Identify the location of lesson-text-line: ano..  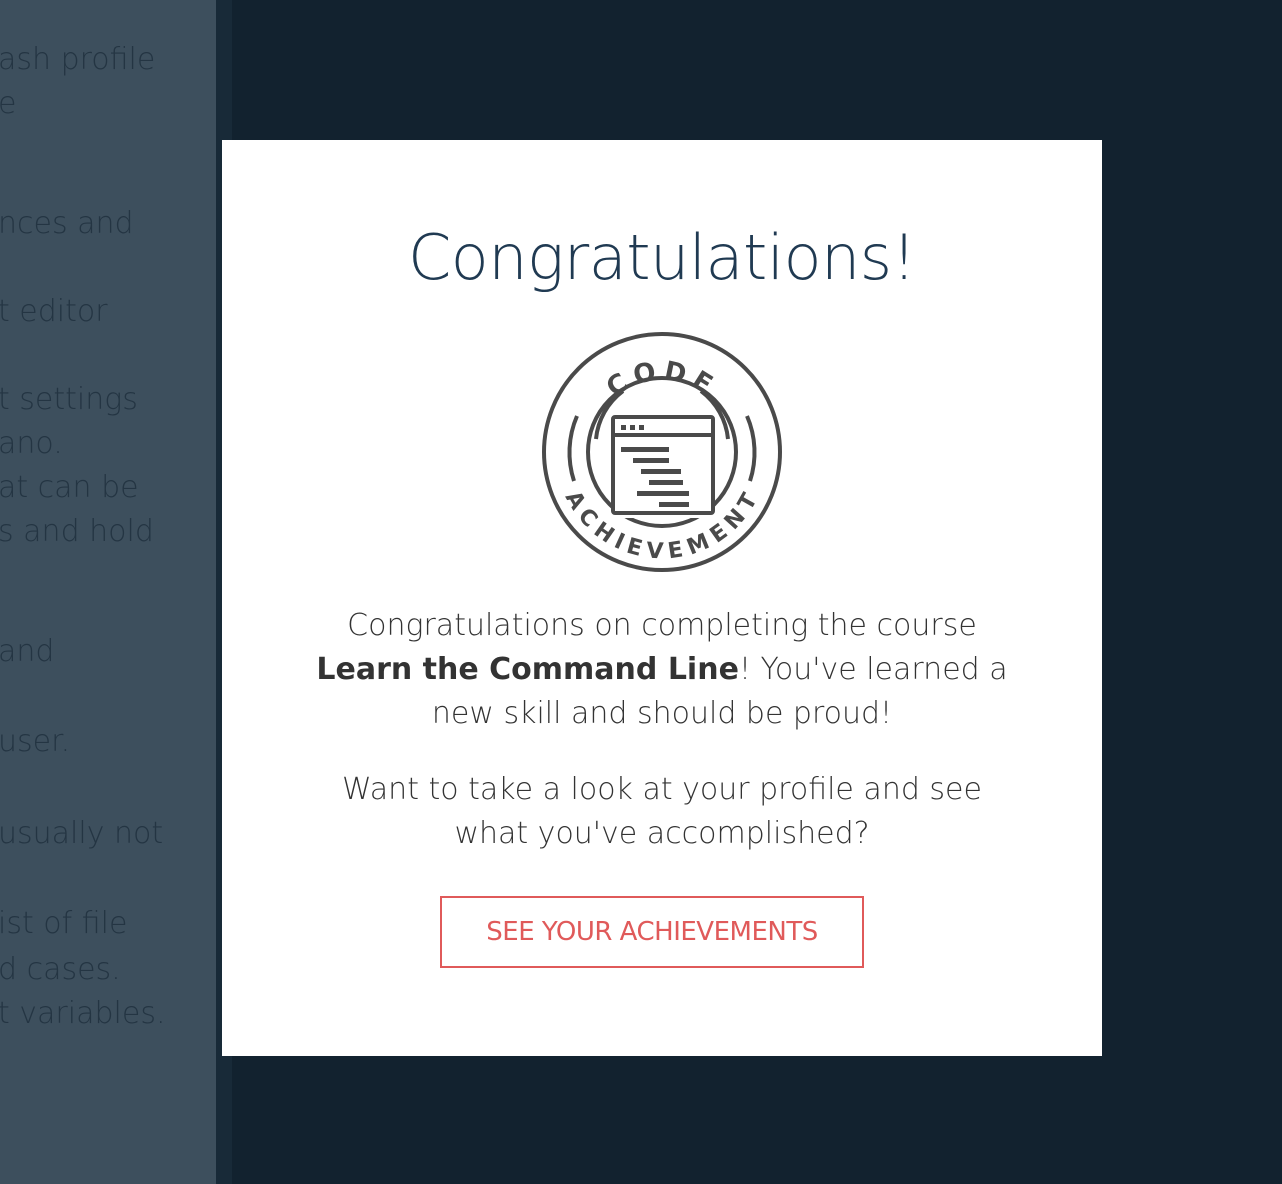
(31, 443).